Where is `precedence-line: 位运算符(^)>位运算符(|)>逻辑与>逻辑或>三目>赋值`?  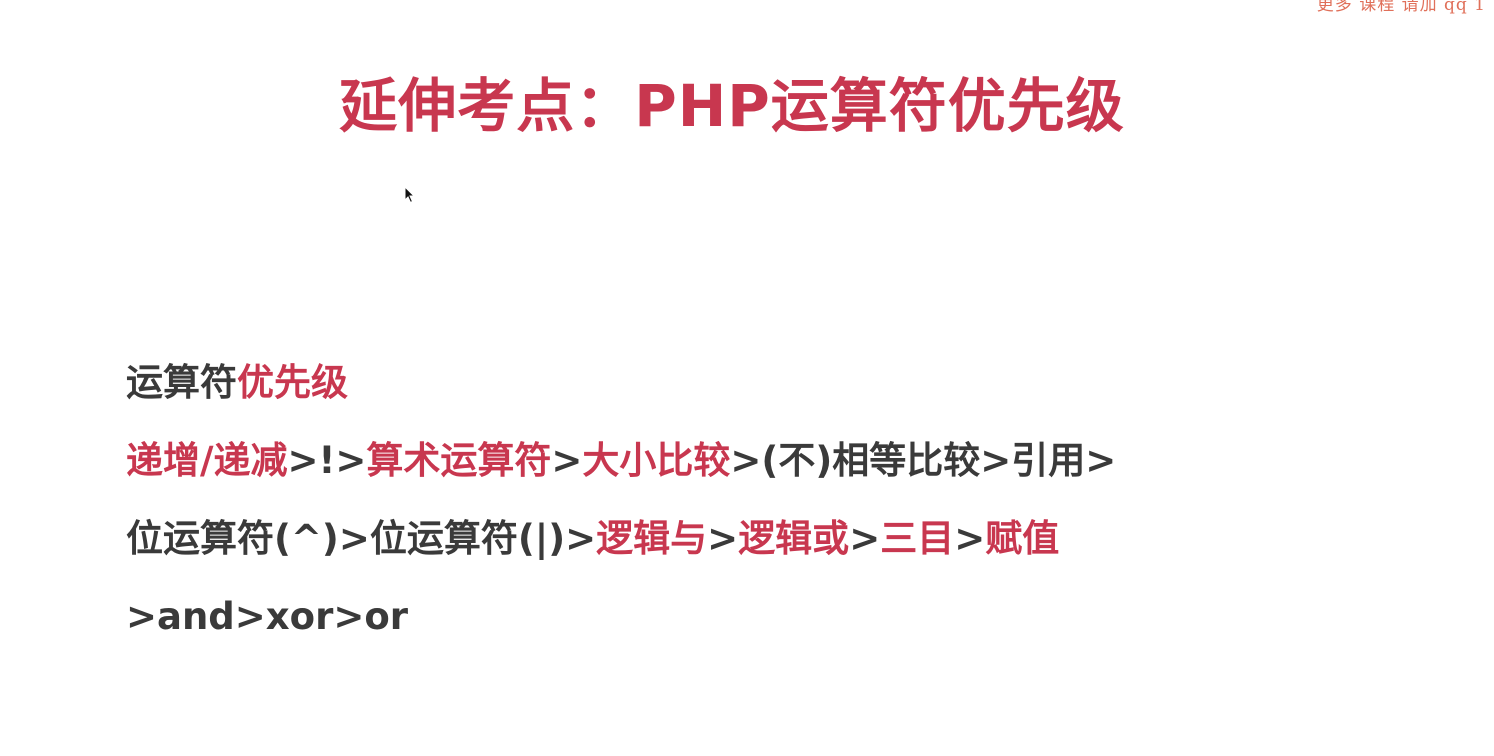 precedence-line: 位运算符(^)>位运算符(|)>逻辑与>逻辑或>三目>赋值 is located at coordinates (621, 539).